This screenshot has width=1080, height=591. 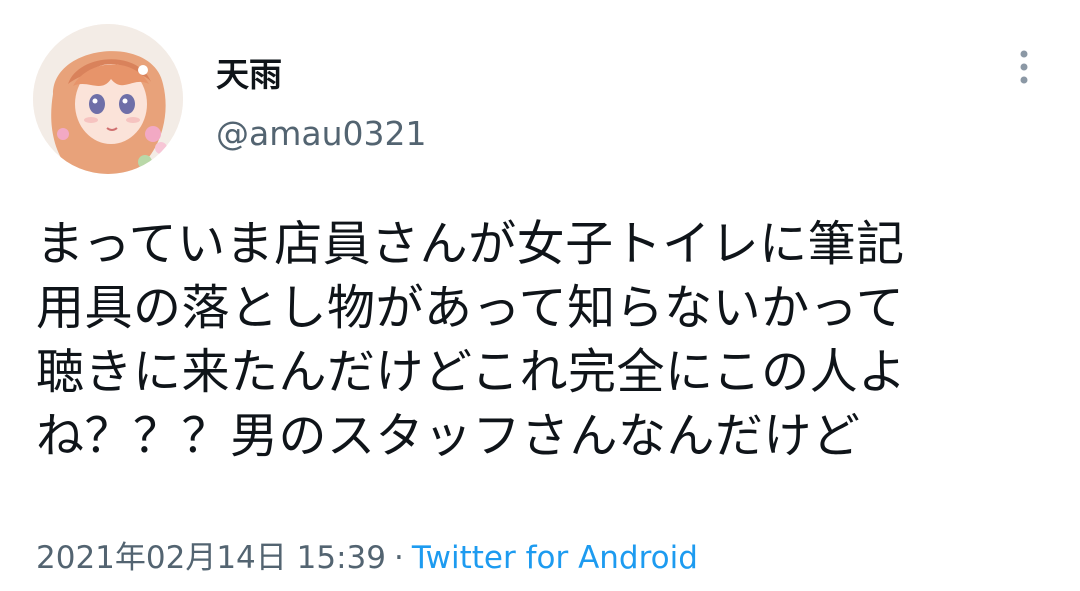 What do you see at coordinates (249, 72) in the screenshot?
I see `author-display-name: 天雨` at bounding box center [249, 72].